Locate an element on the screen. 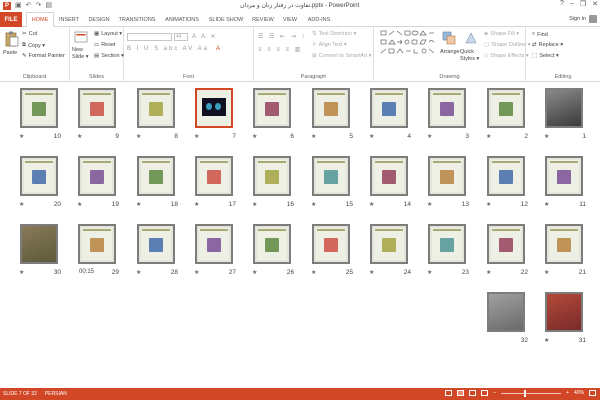  redo-icon: ↷ is located at coordinates (39, 6).